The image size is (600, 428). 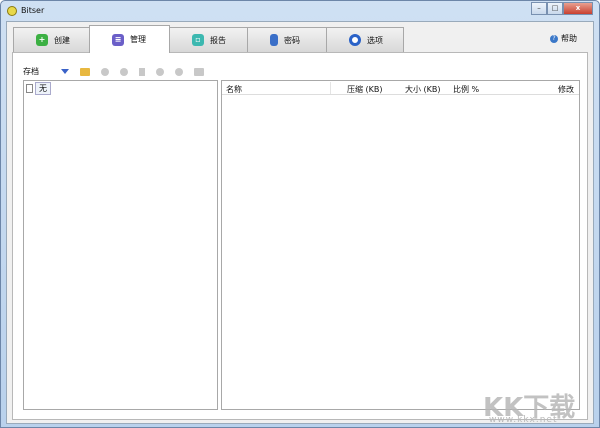 I want to click on stop-icon, so click(x=160, y=71).